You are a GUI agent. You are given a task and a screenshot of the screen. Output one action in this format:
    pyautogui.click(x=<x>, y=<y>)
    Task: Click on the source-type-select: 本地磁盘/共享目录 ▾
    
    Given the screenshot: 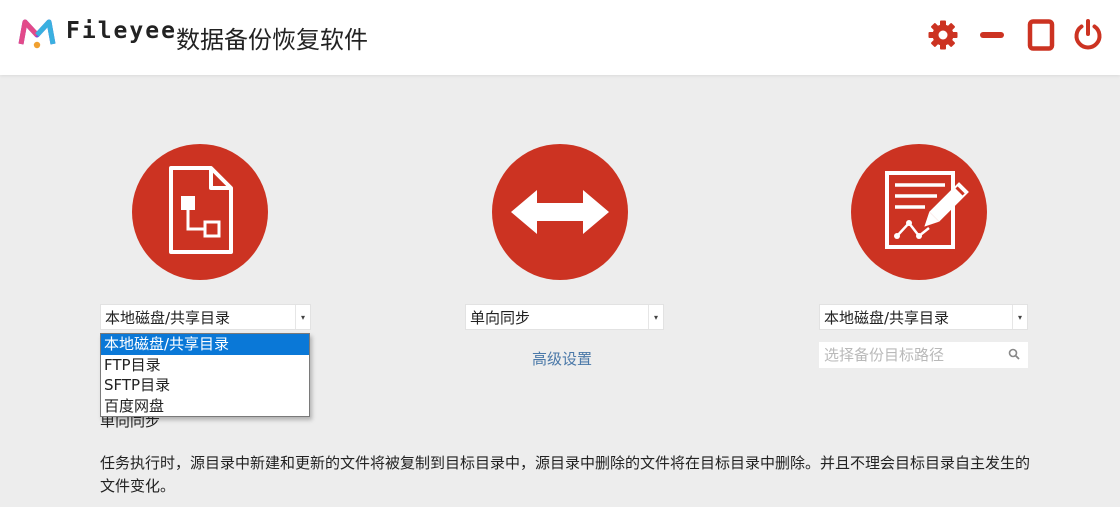 What is the action you would take?
    pyautogui.click(x=205, y=317)
    